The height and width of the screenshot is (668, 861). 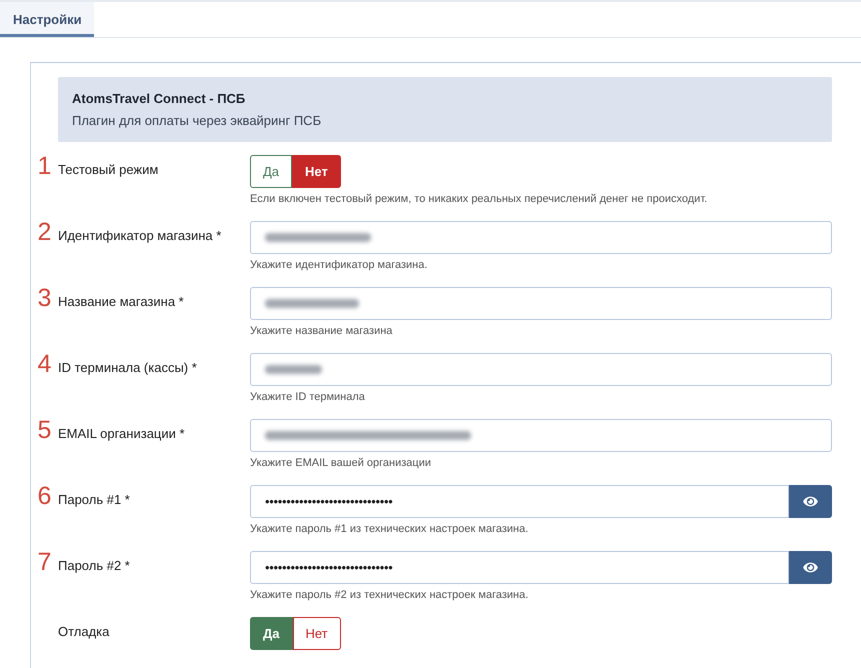 What do you see at coordinates (45, 562) in the screenshot?
I see `step-number: 7` at bounding box center [45, 562].